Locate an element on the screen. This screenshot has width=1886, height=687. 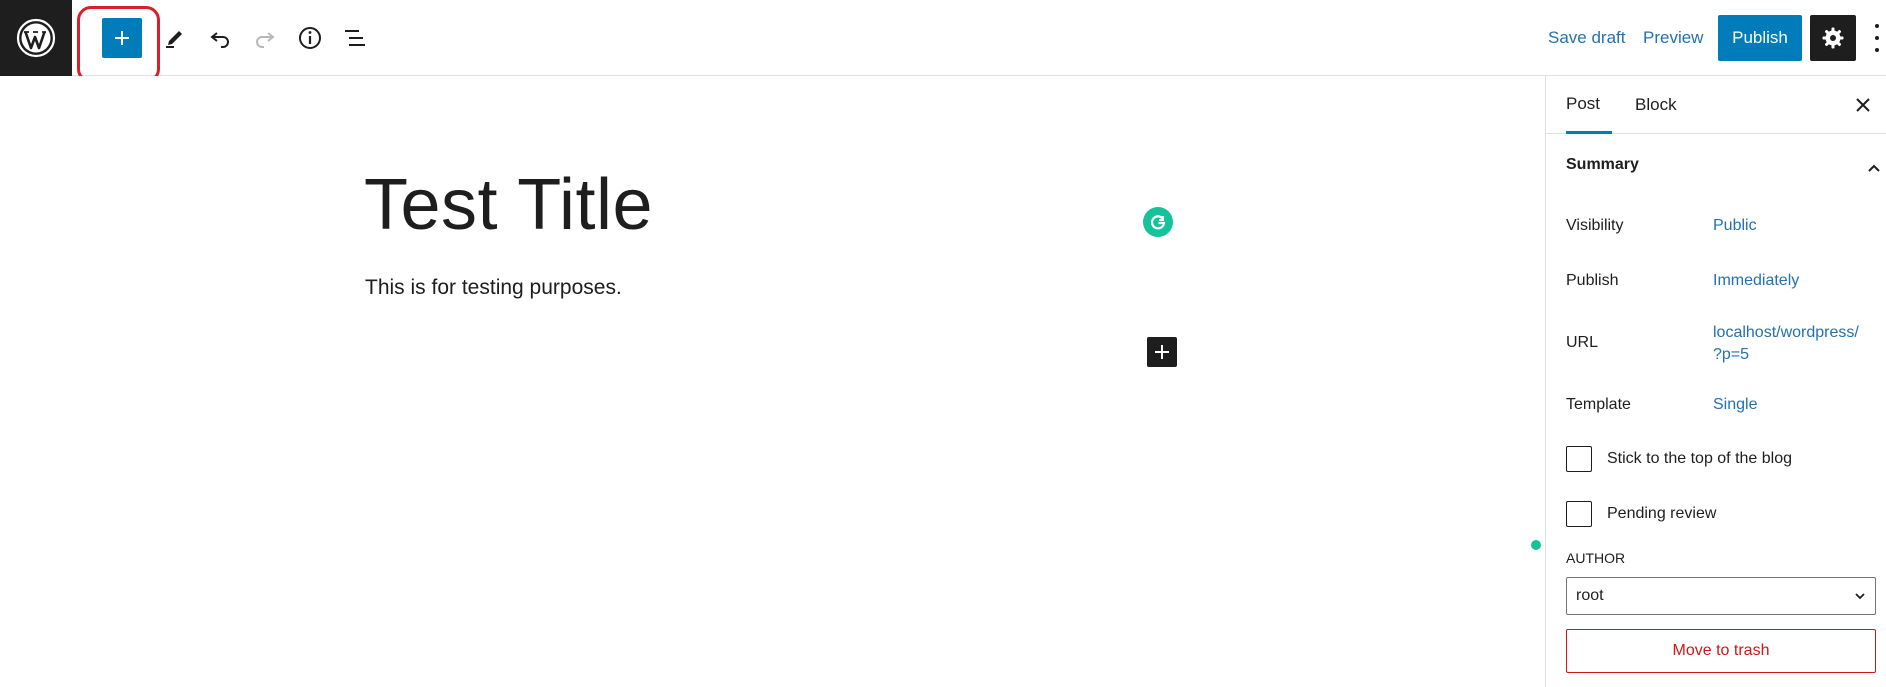
chevron-down-icon is located at coordinates (1860, 596).